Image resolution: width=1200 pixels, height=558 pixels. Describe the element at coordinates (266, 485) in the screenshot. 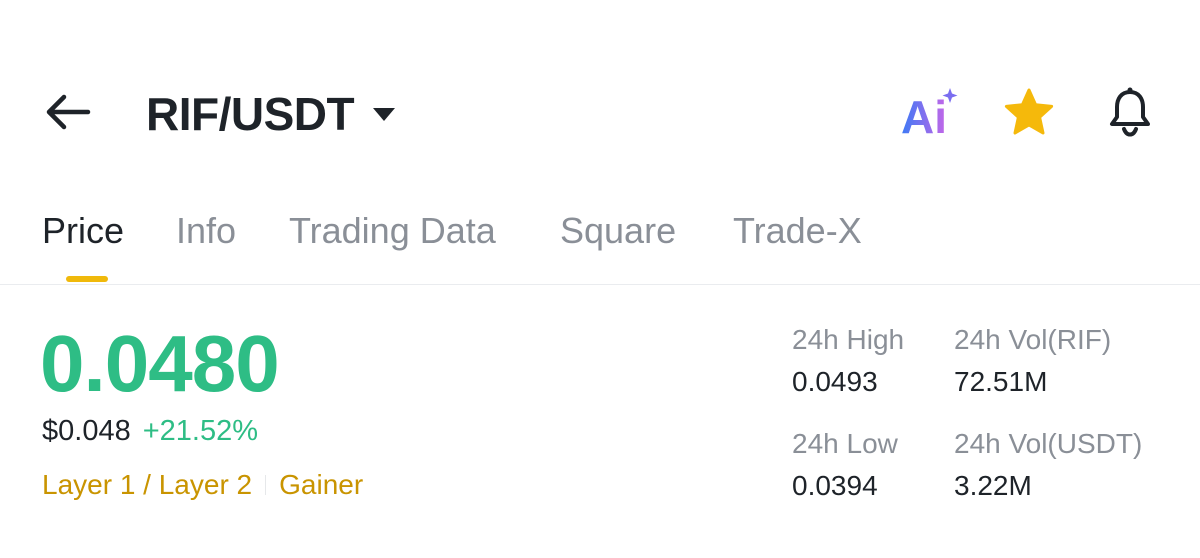

I see `tag-divider` at that location.